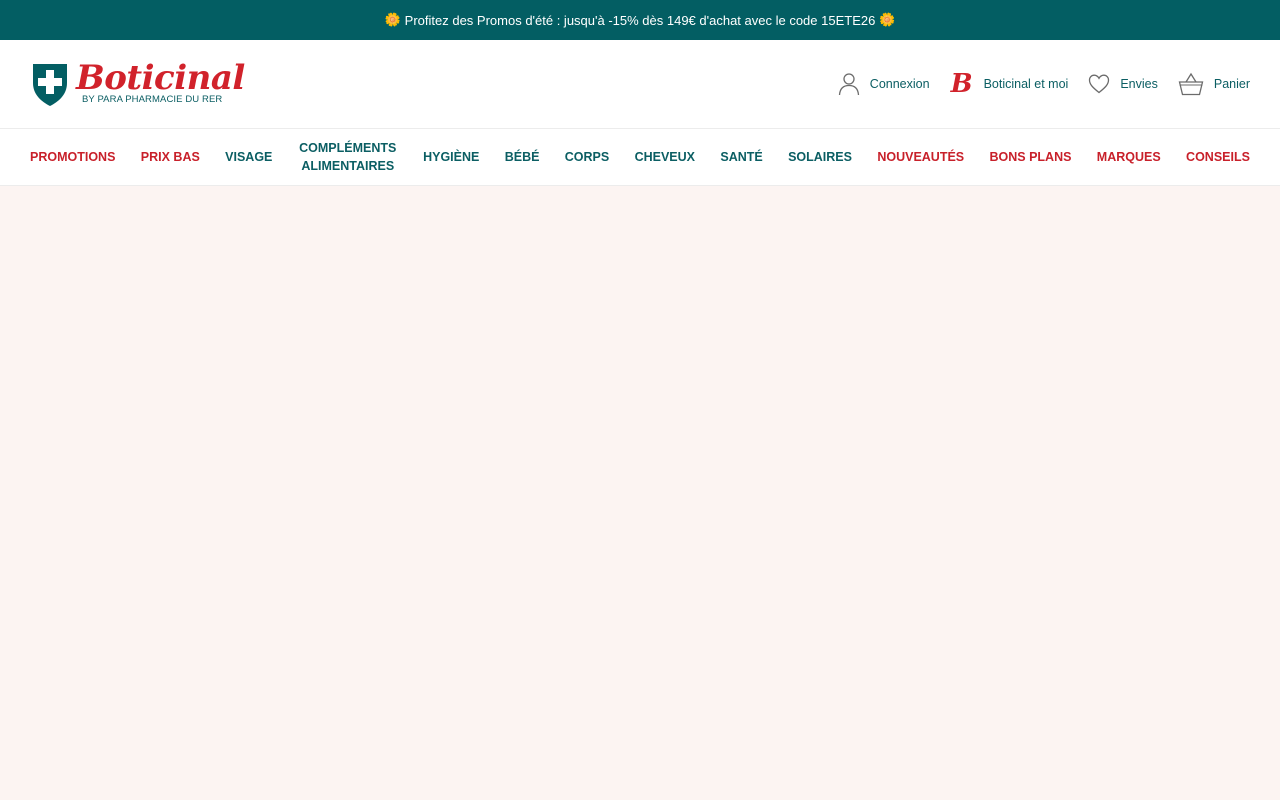 The image size is (1280, 800). I want to click on nav-item-prix-bas: PRIX BAS, so click(170, 157).